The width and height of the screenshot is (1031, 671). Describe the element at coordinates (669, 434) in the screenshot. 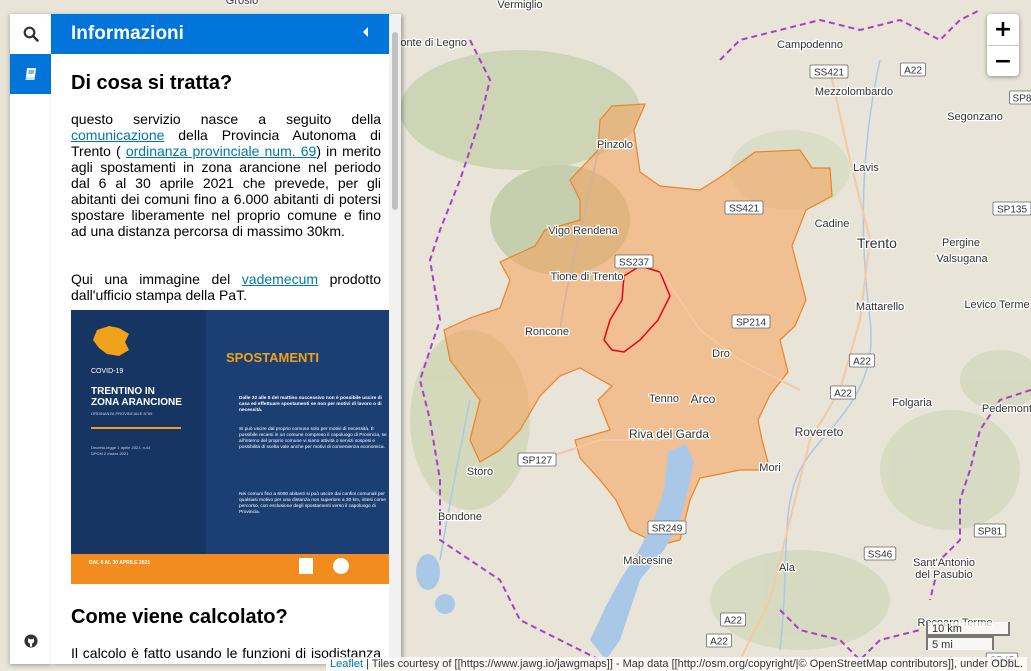

I see `place-label: Riva del Garda` at that location.